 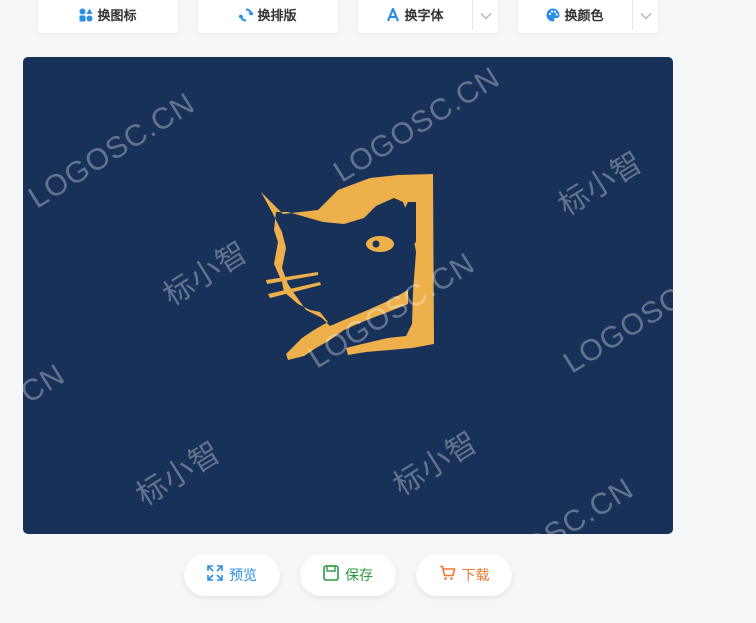 I want to click on change-icon-content: 换图标, so click(x=108, y=16).